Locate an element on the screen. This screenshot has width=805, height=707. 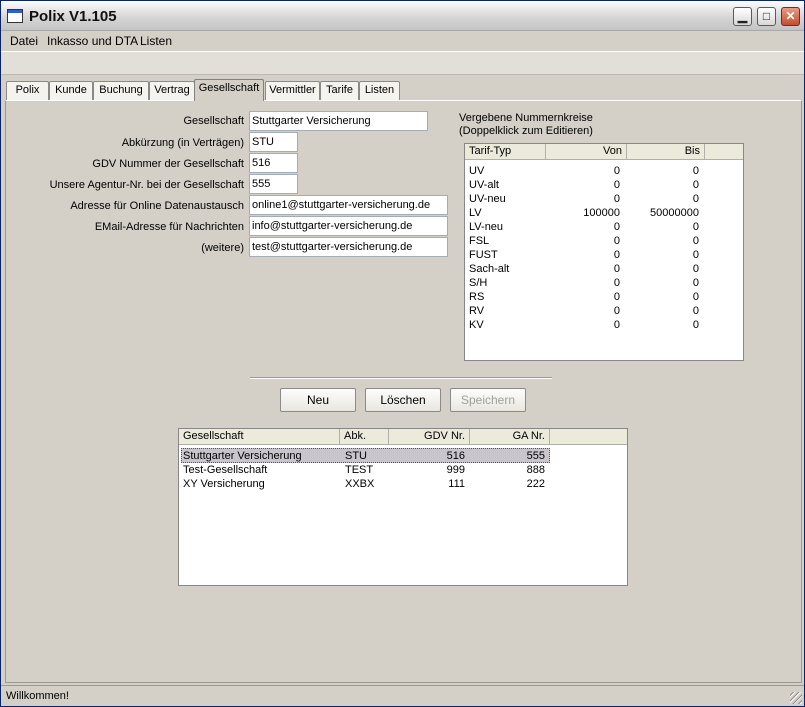
tab-vertrag: Vertrag is located at coordinates (172, 90).